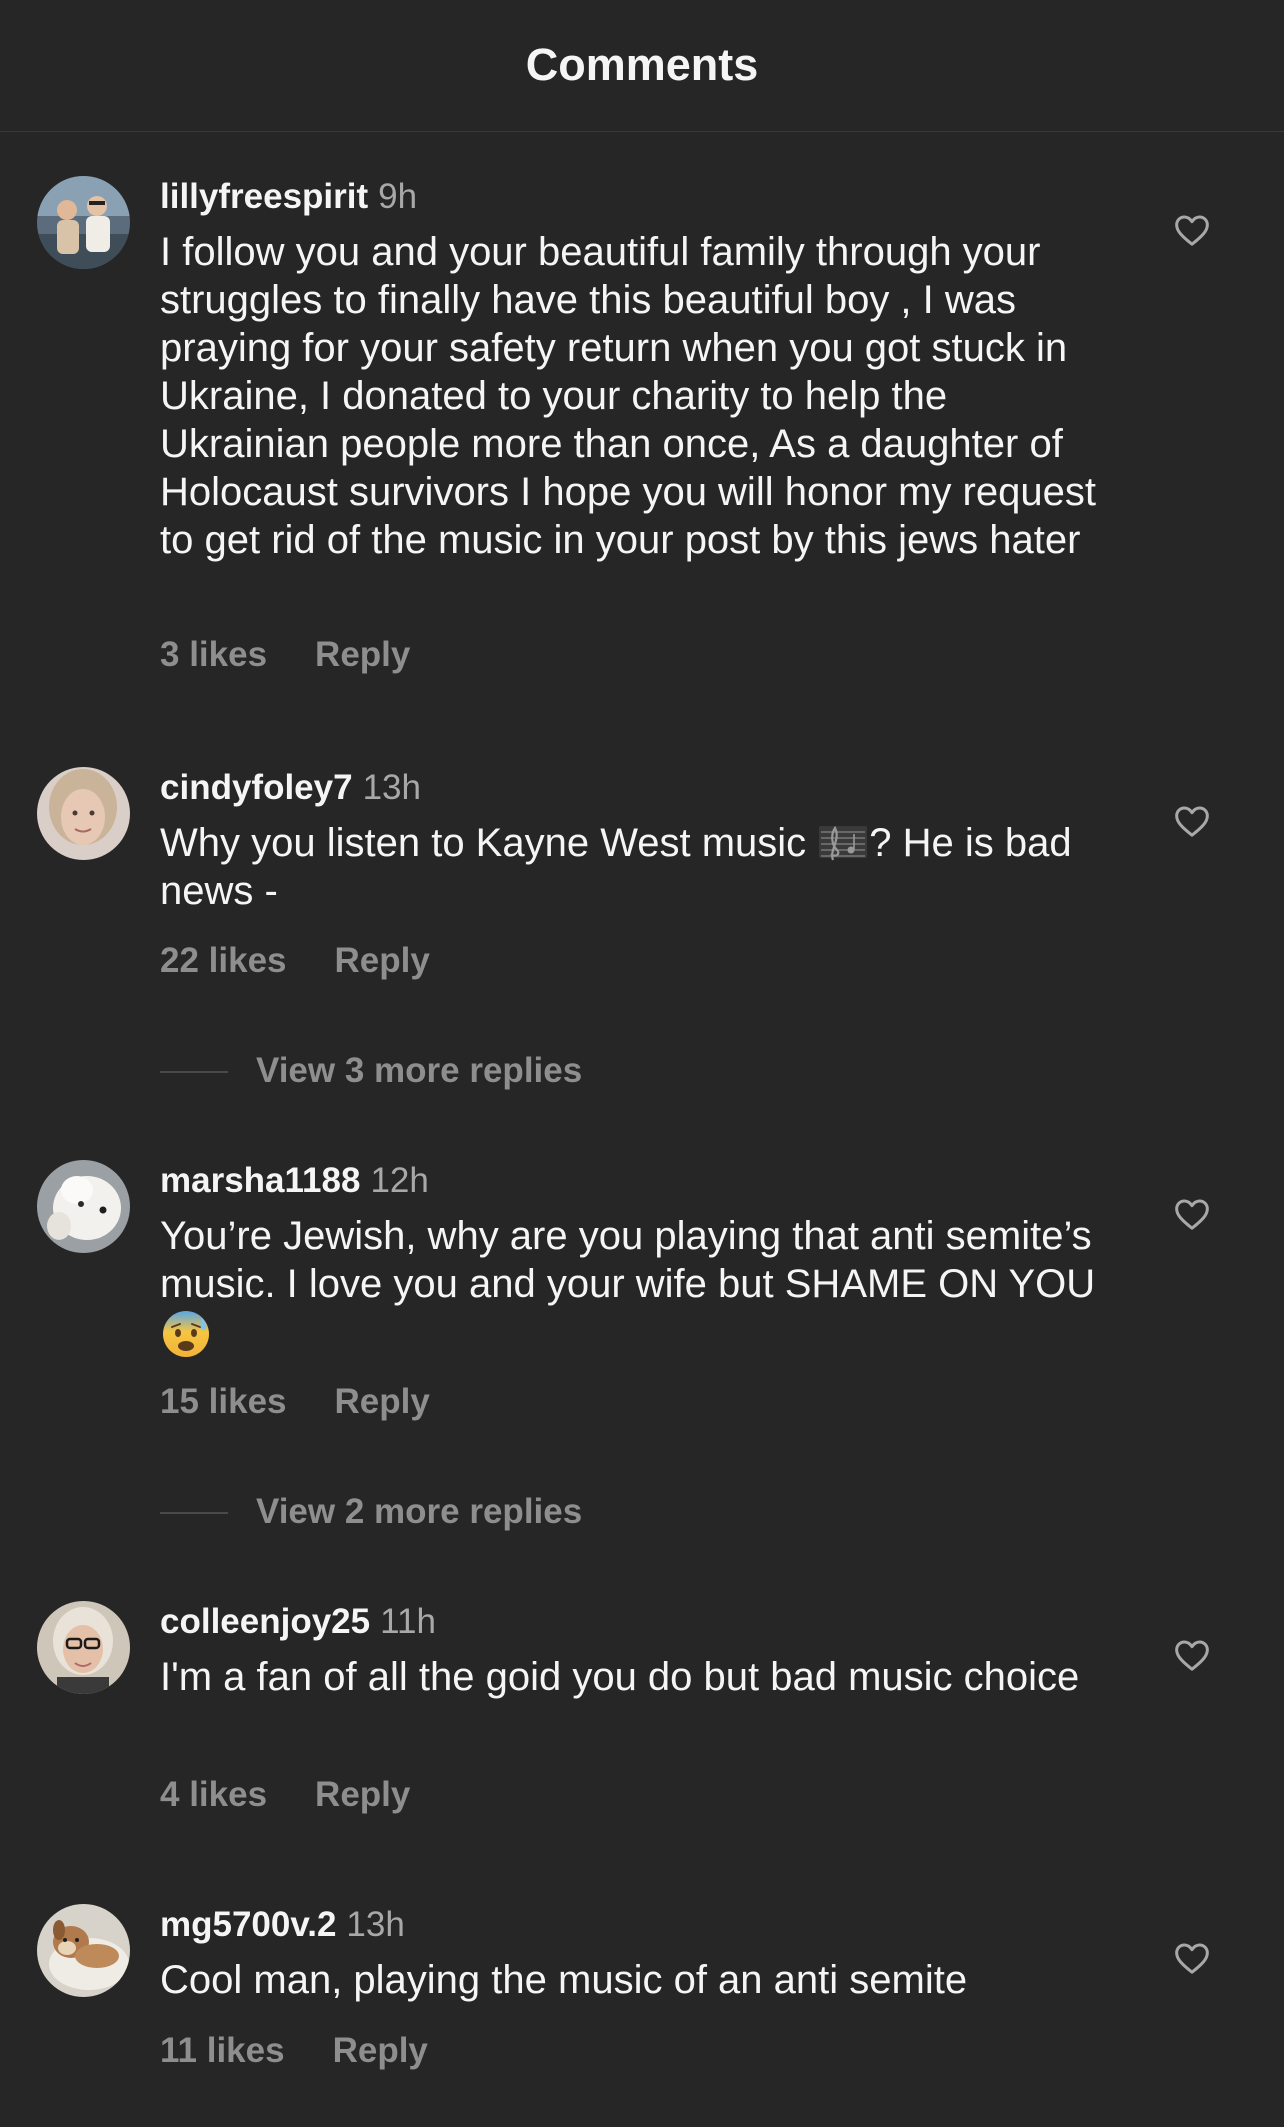  What do you see at coordinates (294, 2051) in the screenshot?
I see `comment-actions: 11 likes Reply` at bounding box center [294, 2051].